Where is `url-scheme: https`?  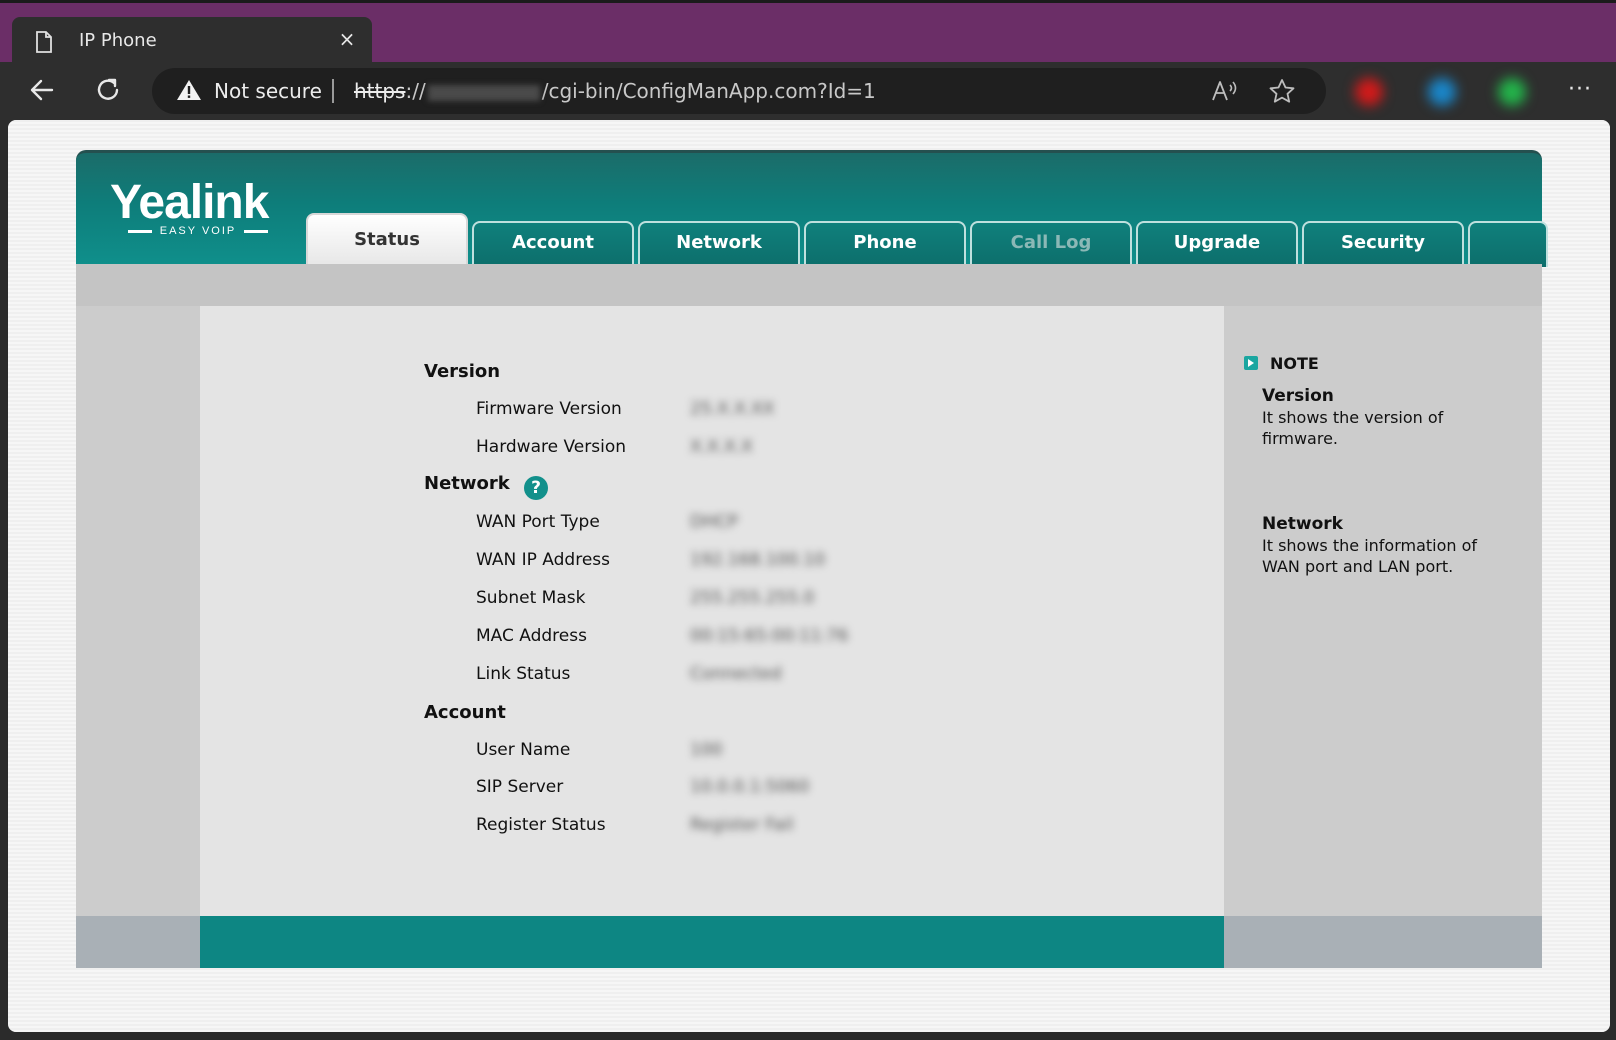 url-scheme: https is located at coordinates (380, 91).